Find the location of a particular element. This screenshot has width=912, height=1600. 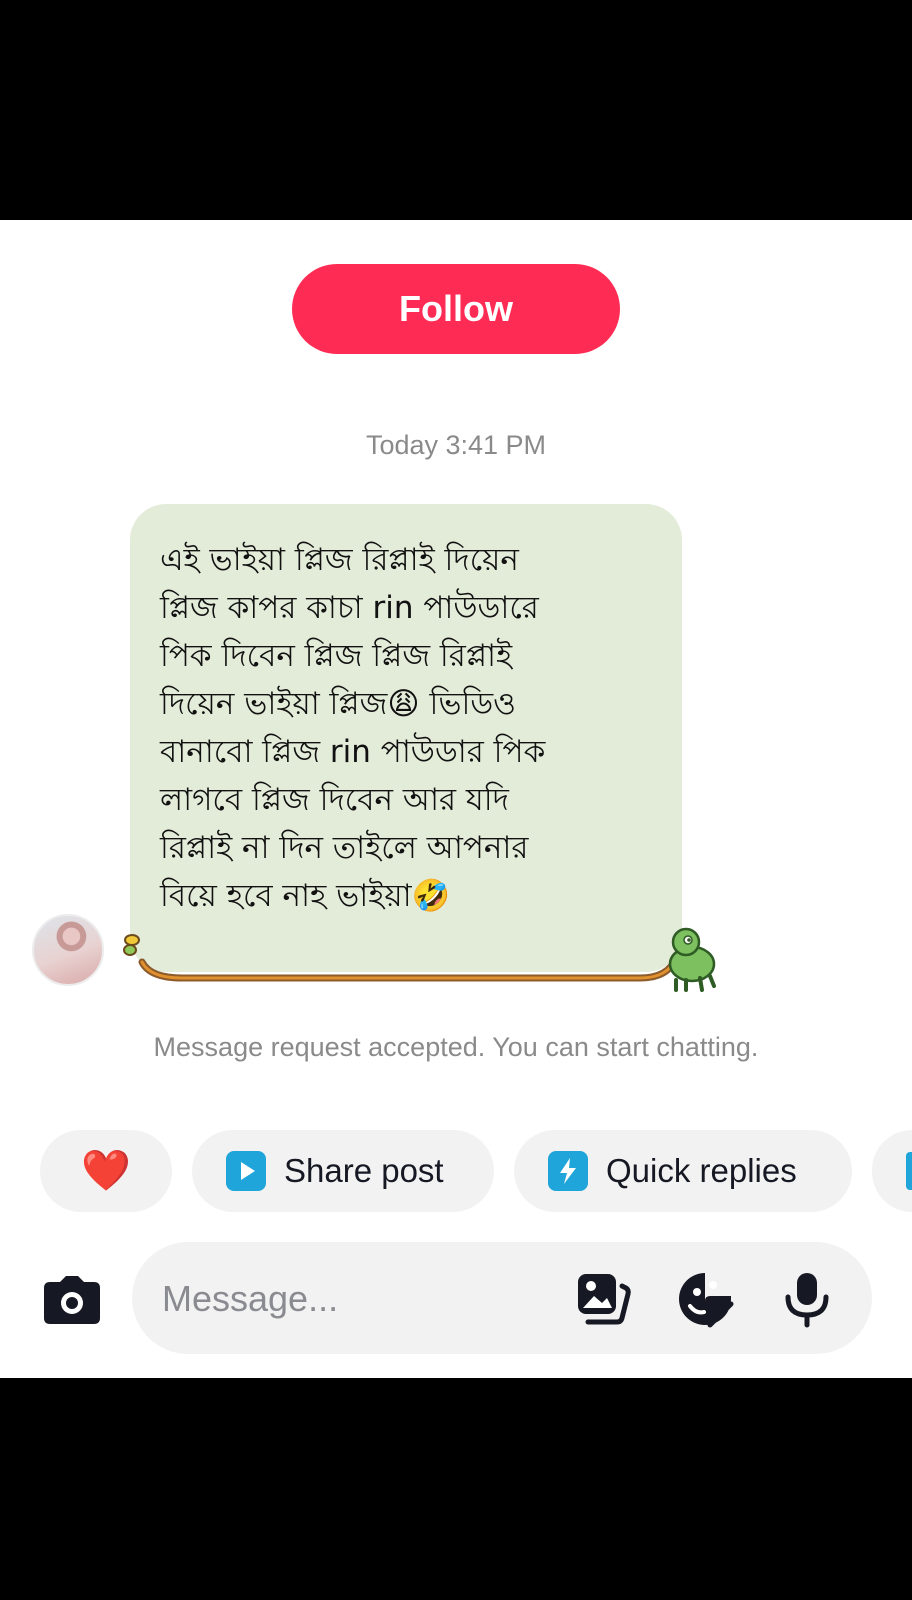

microphone-icon is located at coordinates (807, 1299).